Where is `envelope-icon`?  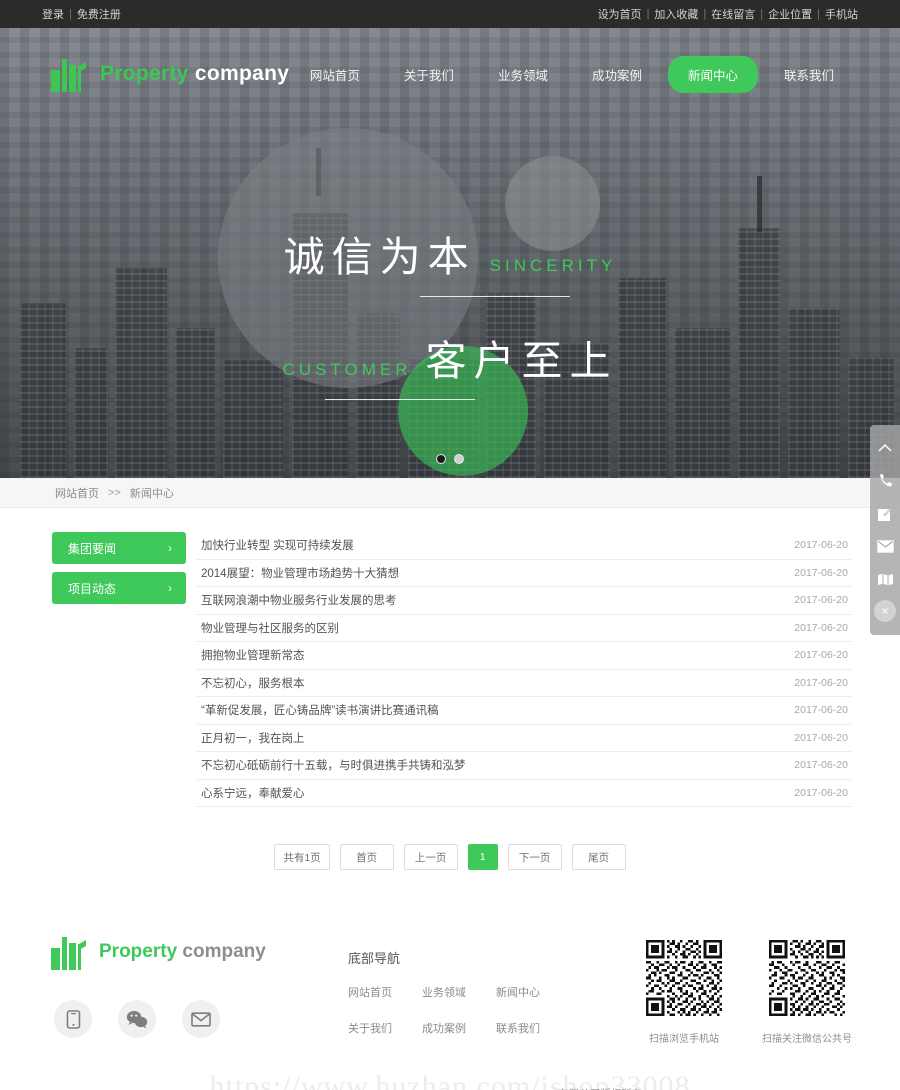 envelope-icon is located at coordinates (885, 546).